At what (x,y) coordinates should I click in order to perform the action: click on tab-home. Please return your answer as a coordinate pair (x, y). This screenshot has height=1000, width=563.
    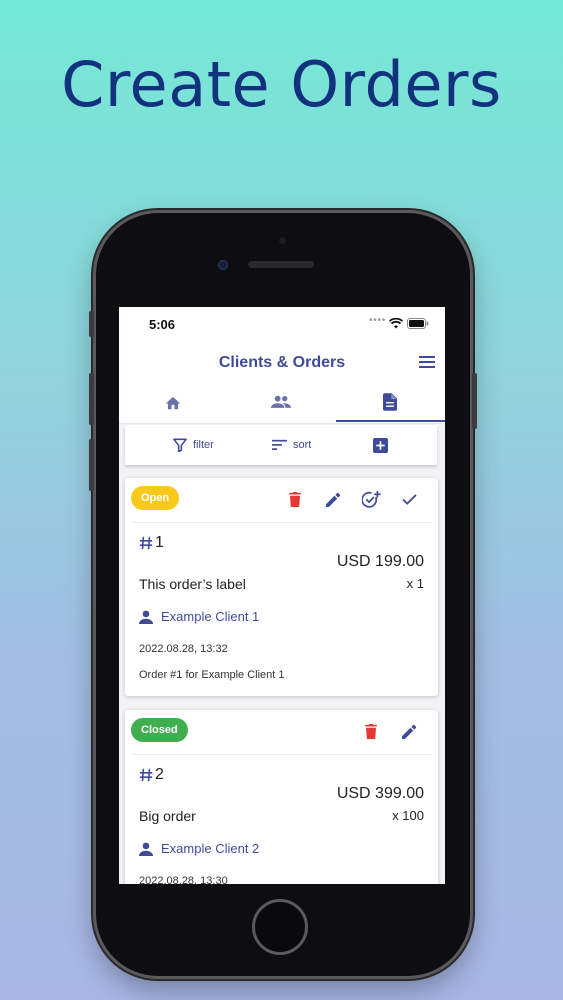
    Looking at the image, I should click on (173, 402).